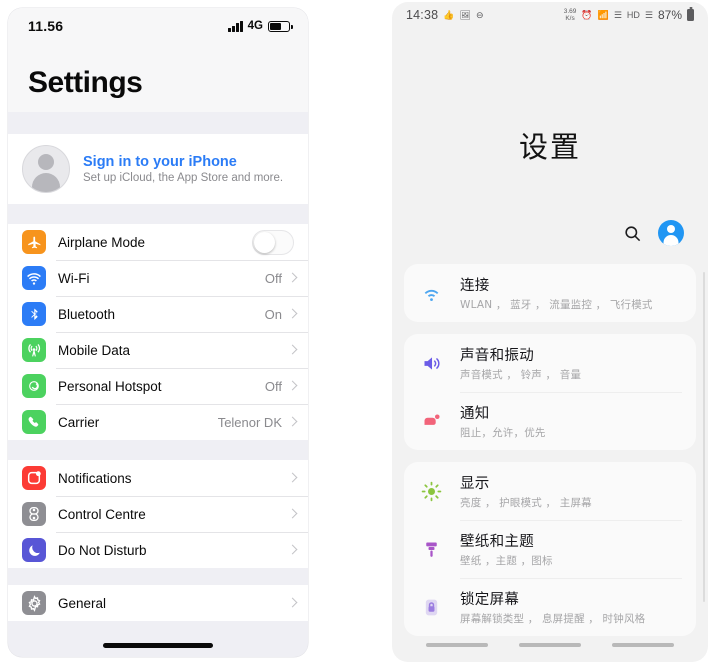 The width and height of the screenshot is (720, 665). Describe the element at coordinates (183, 178) in the screenshot. I see `sign-in-subtitle: Set up iCloud, the App Store and more.` at that location.